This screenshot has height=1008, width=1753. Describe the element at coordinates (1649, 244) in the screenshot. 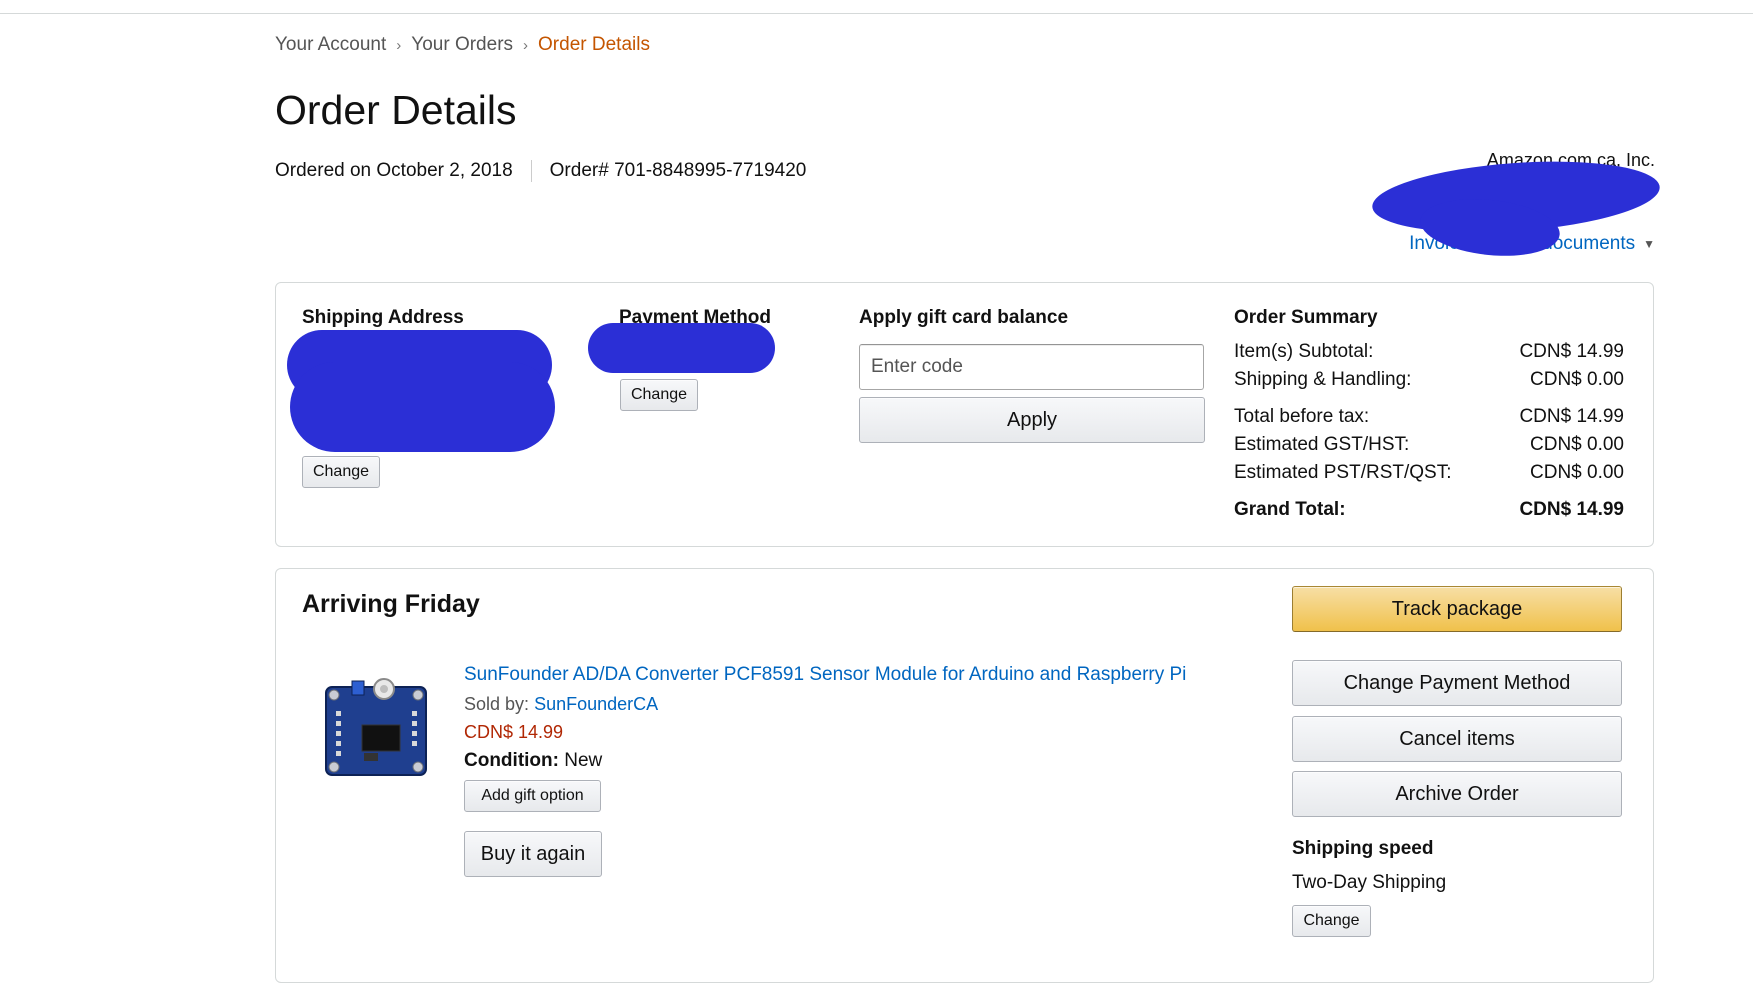

I see `caret-down-icon: ▼` at that location.